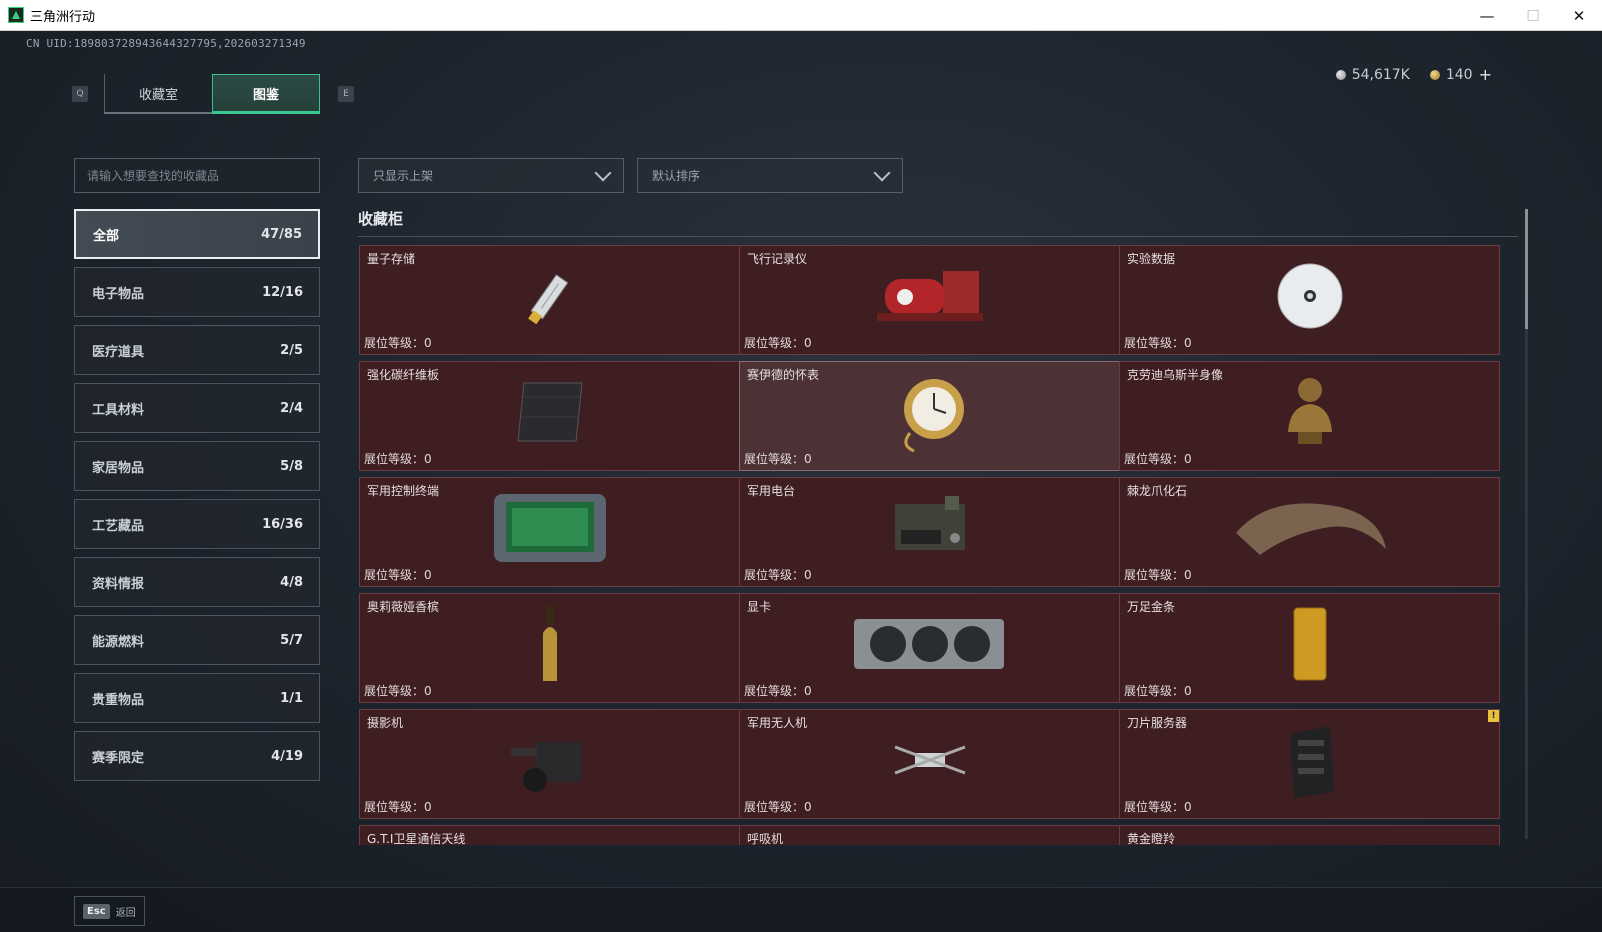 The width and height of the screenshot is (1602, 932). What do you see at coordinates (549, 300) in the screenshot?
I see `collection-card: 量子存储展位等级：0` at bounding box center [549, 300].